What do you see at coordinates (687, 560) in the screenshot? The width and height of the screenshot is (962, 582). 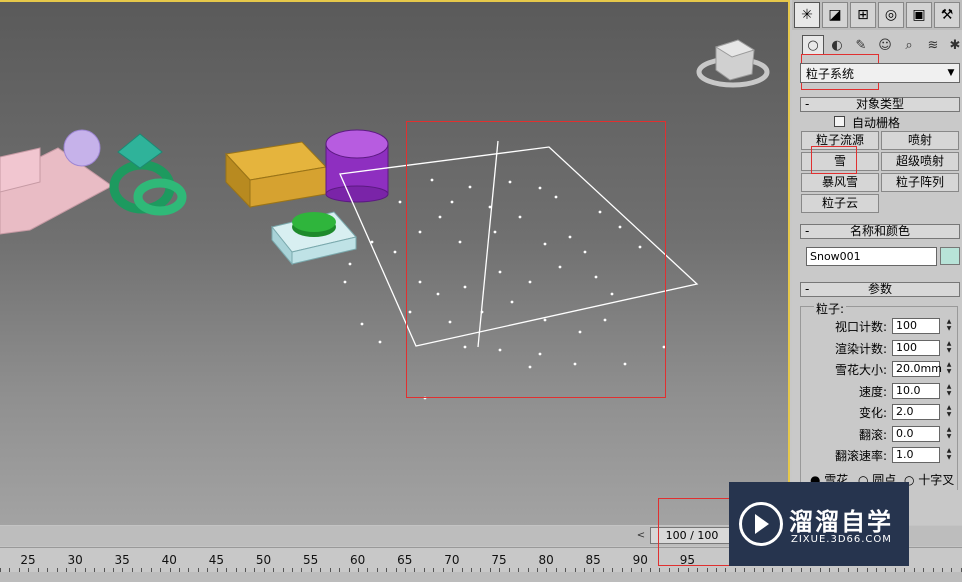 I see `ruler-label: 95` at bounding box center [687, 560].